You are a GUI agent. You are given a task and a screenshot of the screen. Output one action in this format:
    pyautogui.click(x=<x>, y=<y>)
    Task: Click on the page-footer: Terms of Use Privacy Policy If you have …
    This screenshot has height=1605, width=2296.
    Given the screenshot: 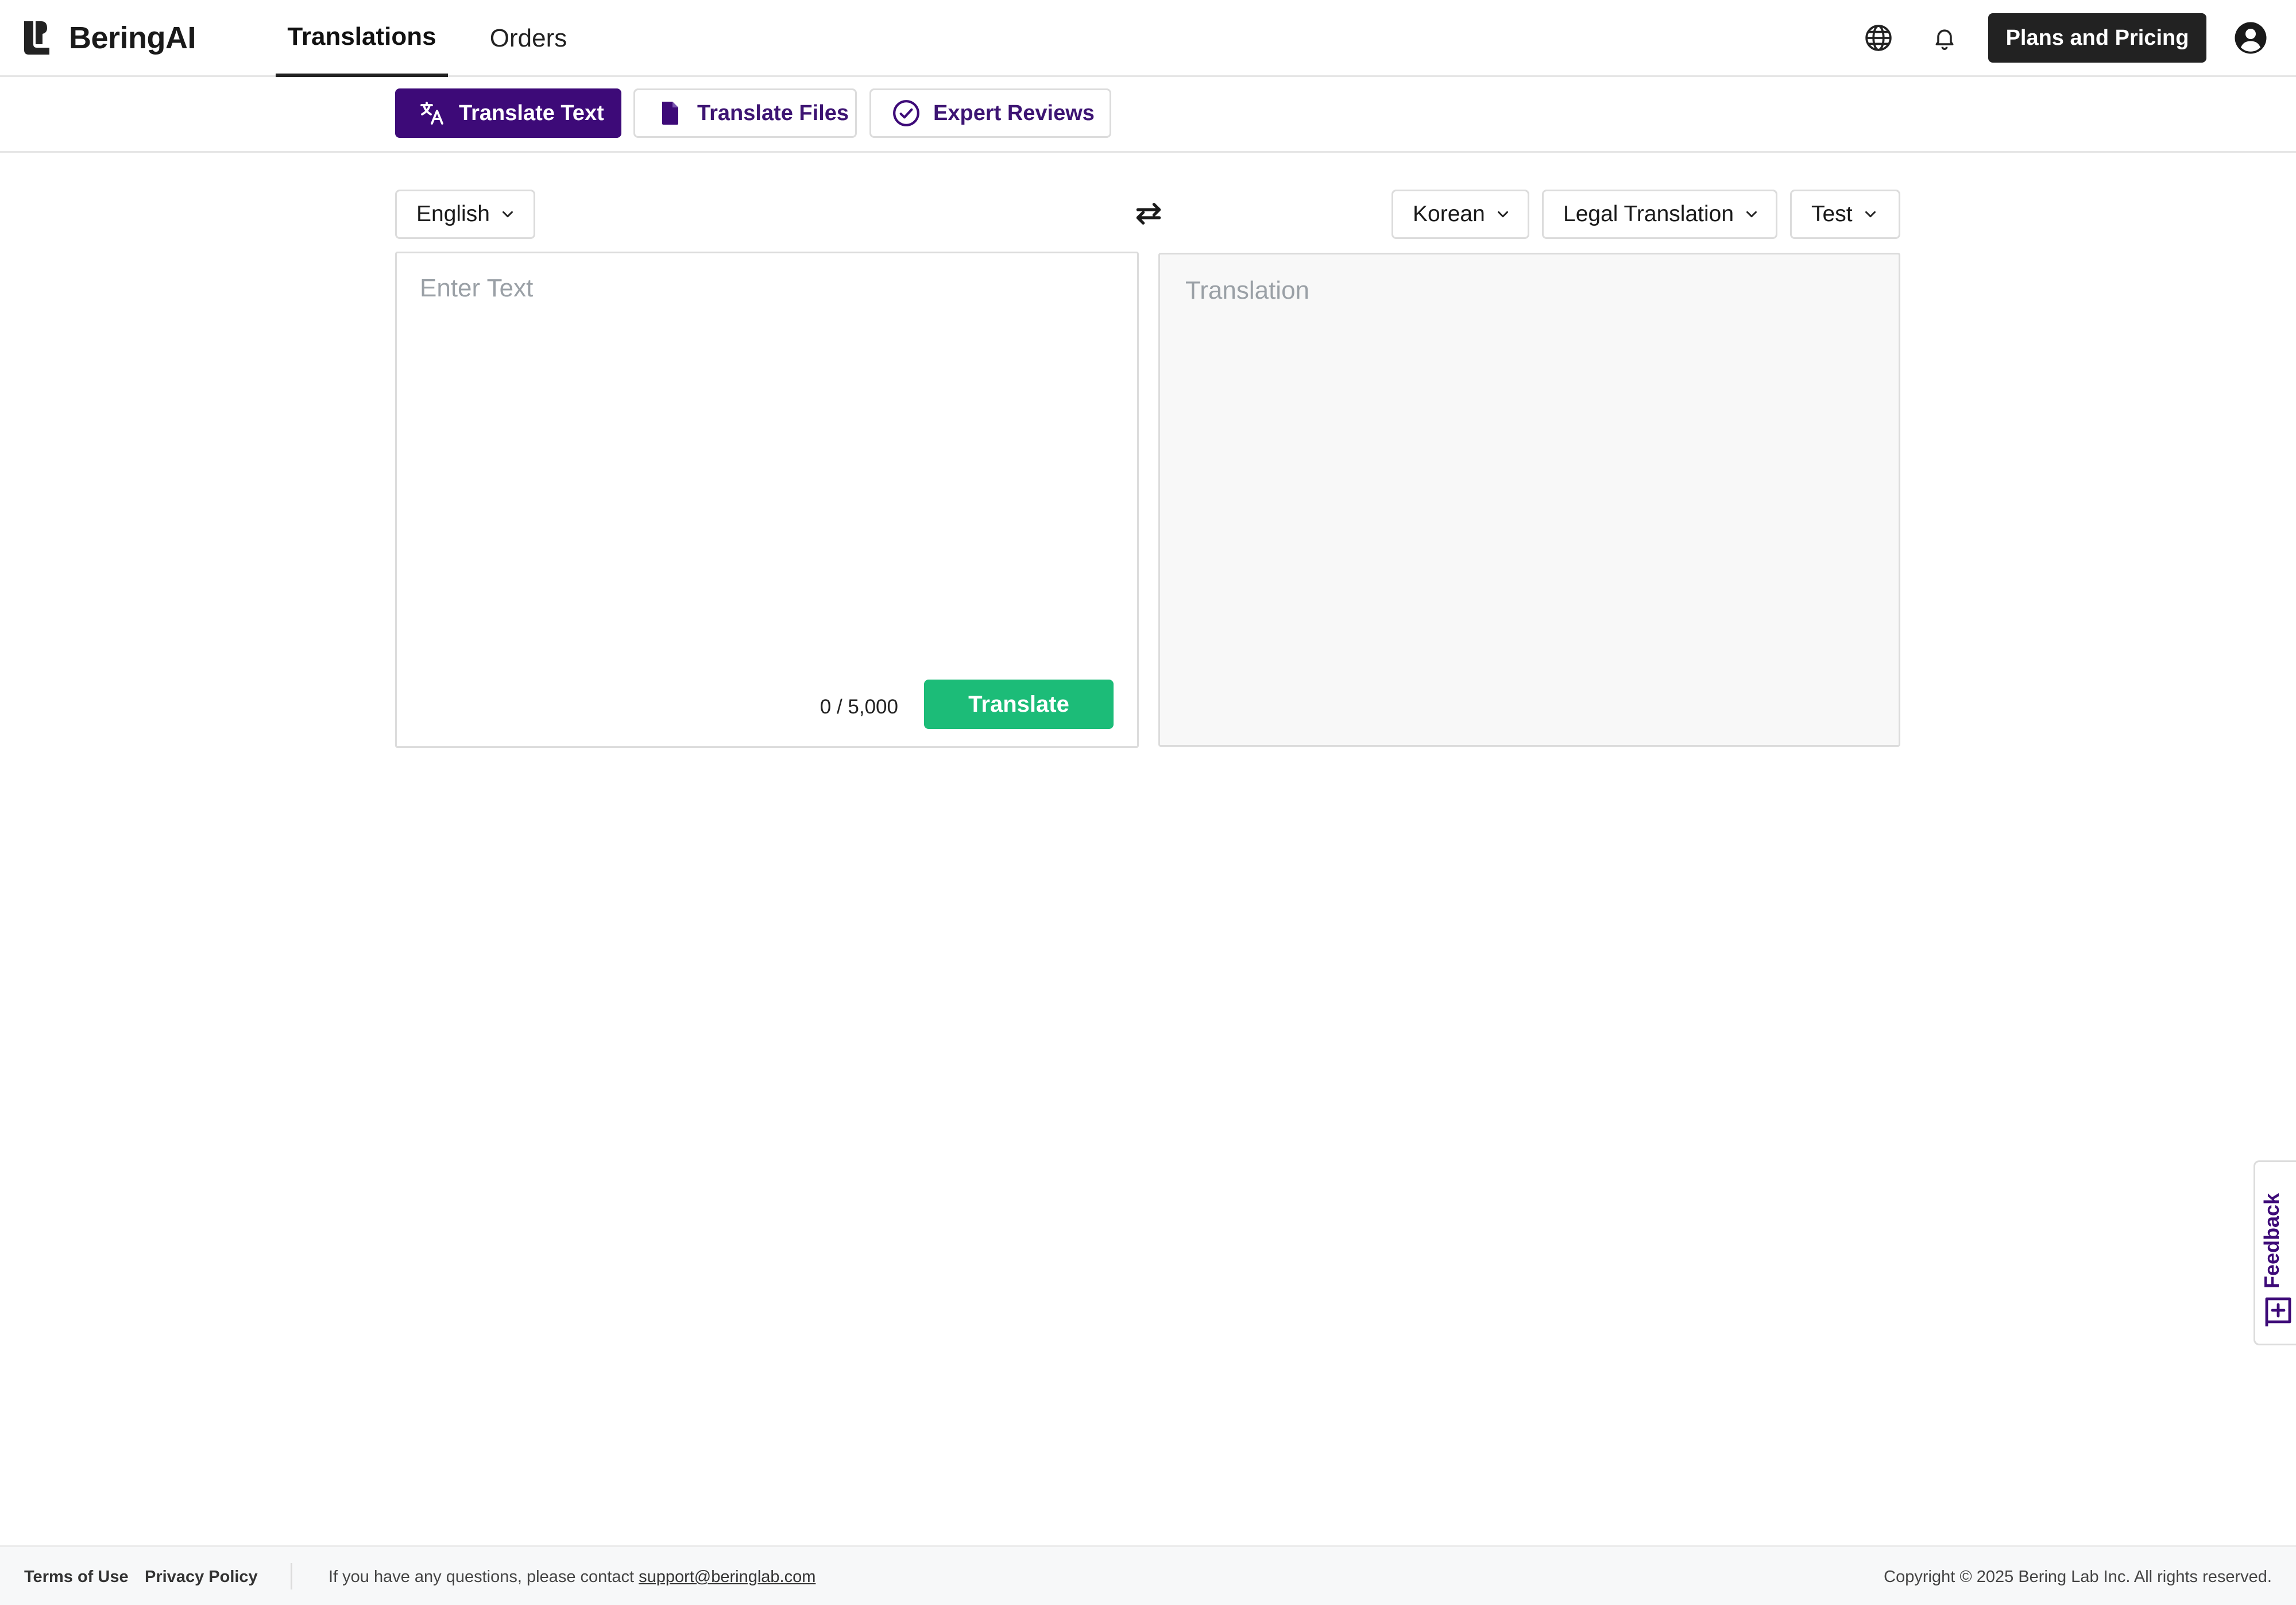 What is the action you would take?
    pyautogui.click(x=1148, y=1575)
    